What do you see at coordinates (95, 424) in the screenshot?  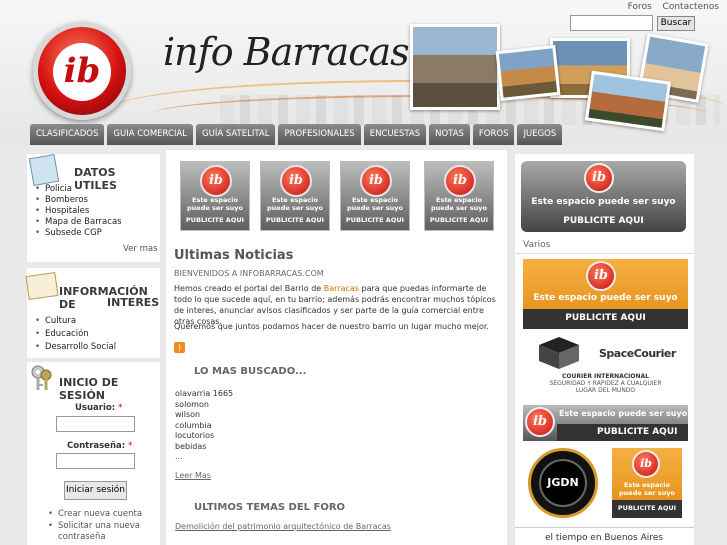 I see `username-field` at bounding box center [95, 424].